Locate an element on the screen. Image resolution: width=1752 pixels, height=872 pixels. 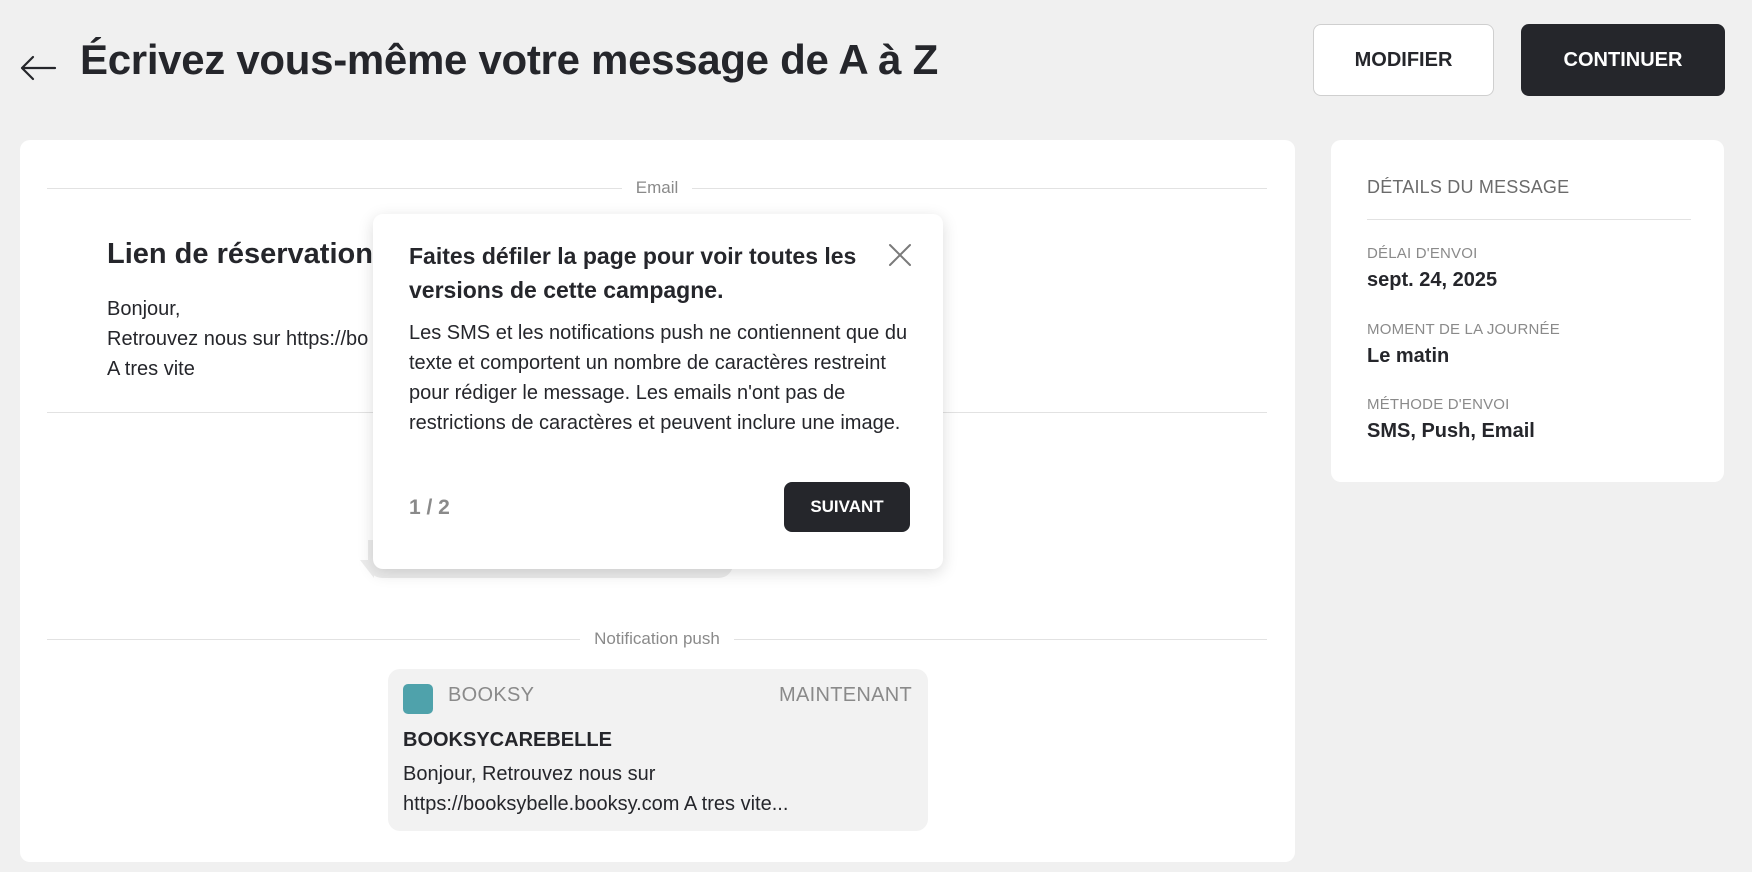
email-body-line: Retrouvez nous sur https://bo is located at coordinates (238, 339).